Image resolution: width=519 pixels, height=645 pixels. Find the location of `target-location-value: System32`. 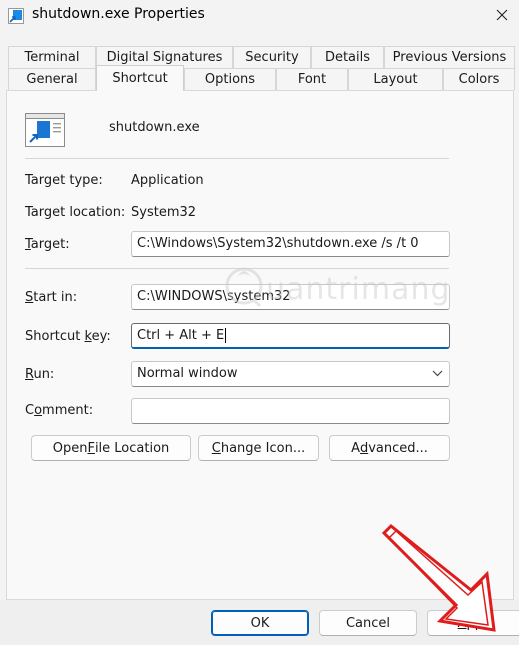

target-location-value: System32 is located at coordinates (164, 212).